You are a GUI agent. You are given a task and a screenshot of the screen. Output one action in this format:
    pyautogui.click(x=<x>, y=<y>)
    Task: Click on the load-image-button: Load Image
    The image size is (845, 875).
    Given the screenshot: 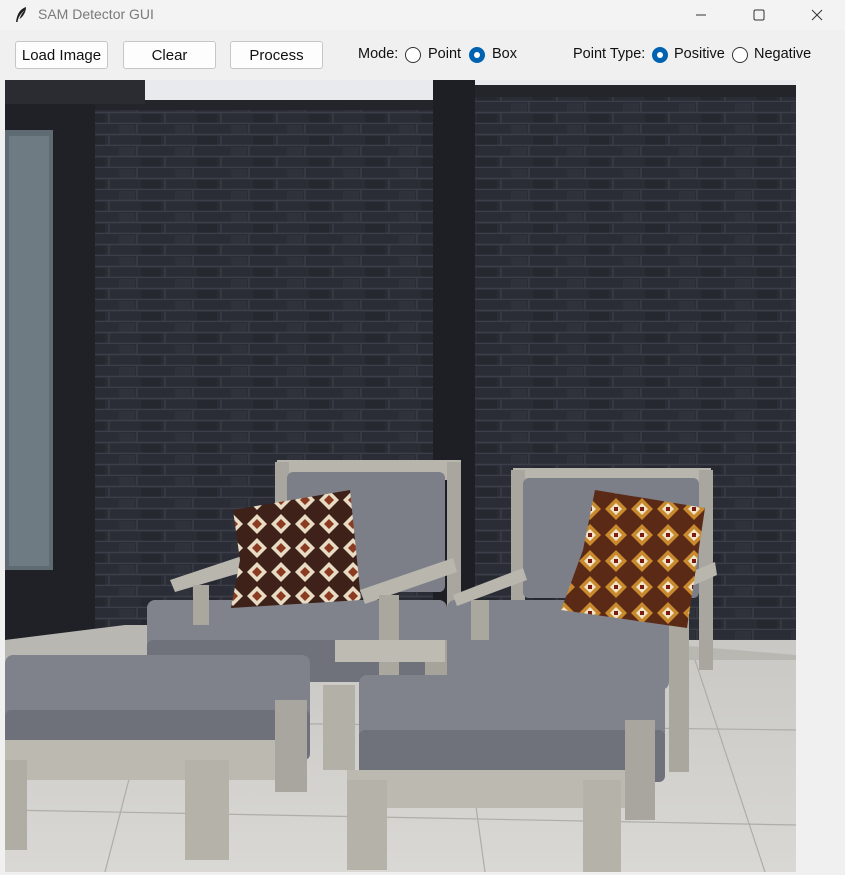 What is the action you would take?
    pyautogui.click(x=61, y=55)
    